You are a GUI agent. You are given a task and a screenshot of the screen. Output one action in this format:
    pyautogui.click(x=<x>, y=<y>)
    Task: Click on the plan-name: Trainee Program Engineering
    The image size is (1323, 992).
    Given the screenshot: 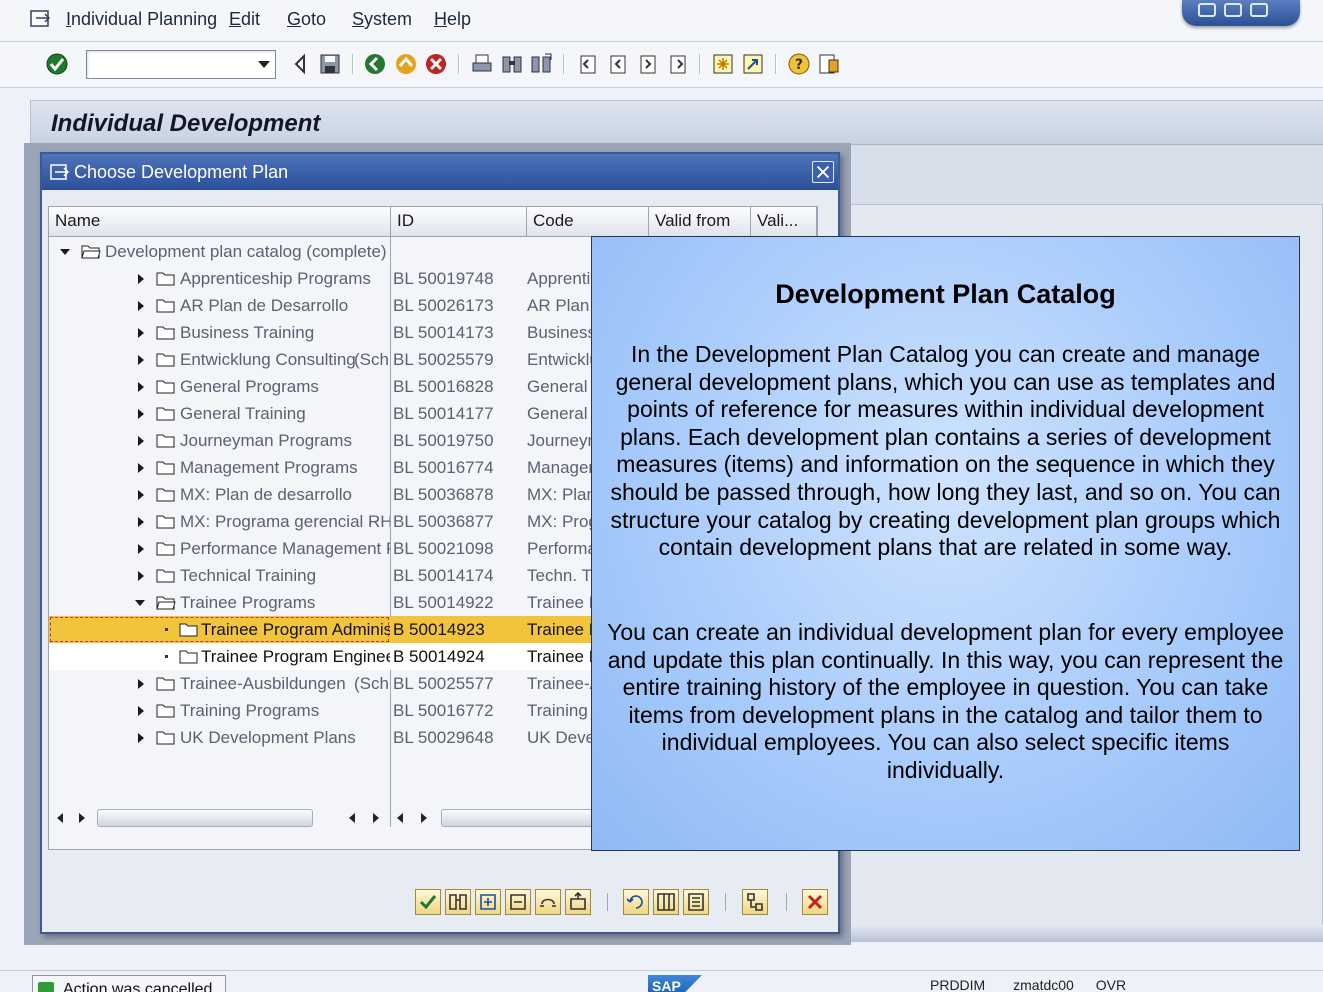 What is the action you would take?
    pyautogui.click(x=295, y=656)
    